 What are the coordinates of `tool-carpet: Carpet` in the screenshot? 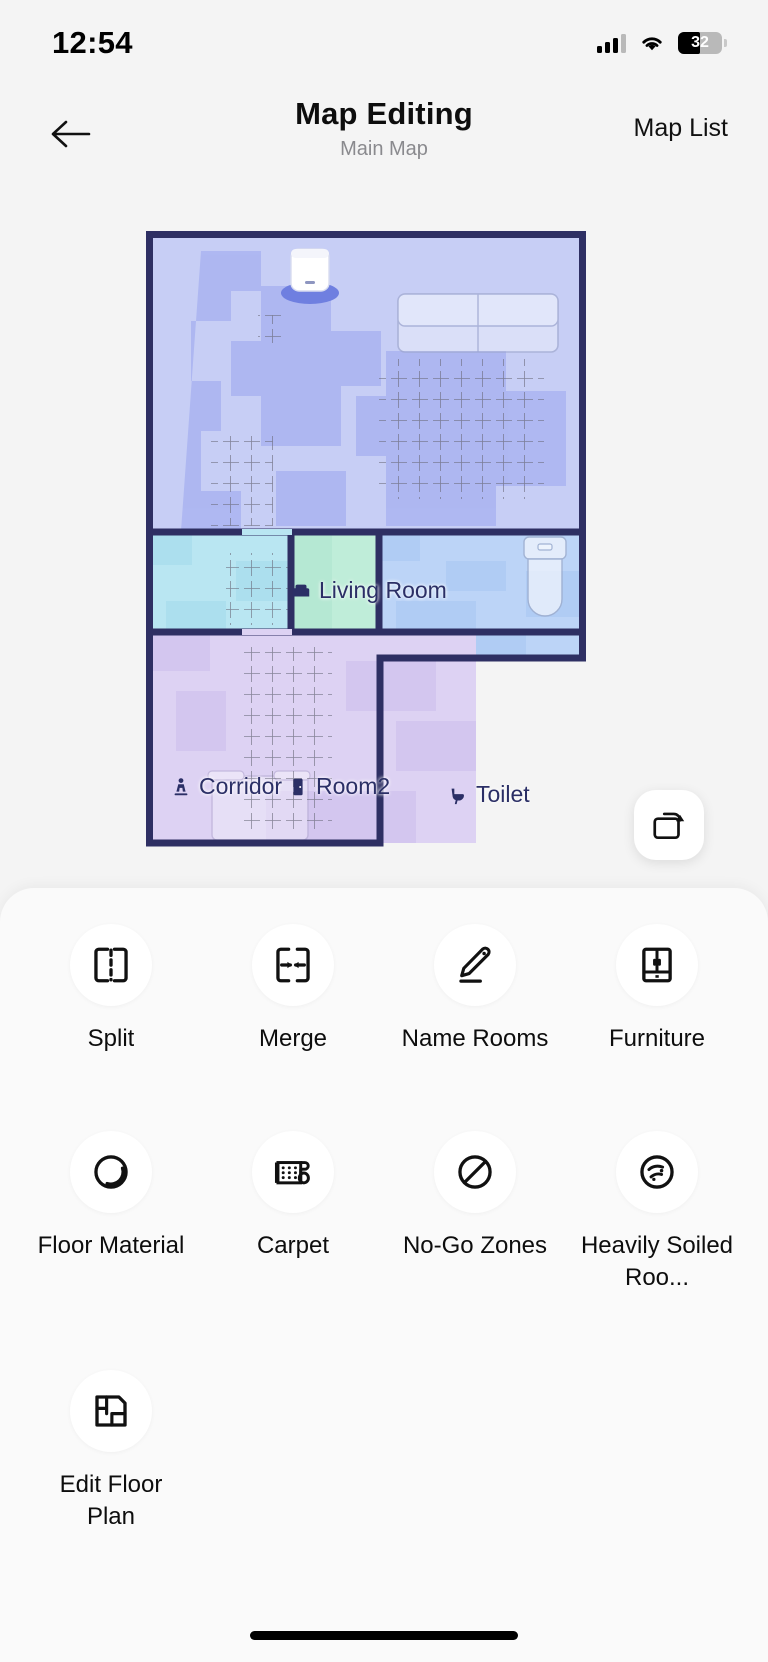 It's located at (293, 1212).